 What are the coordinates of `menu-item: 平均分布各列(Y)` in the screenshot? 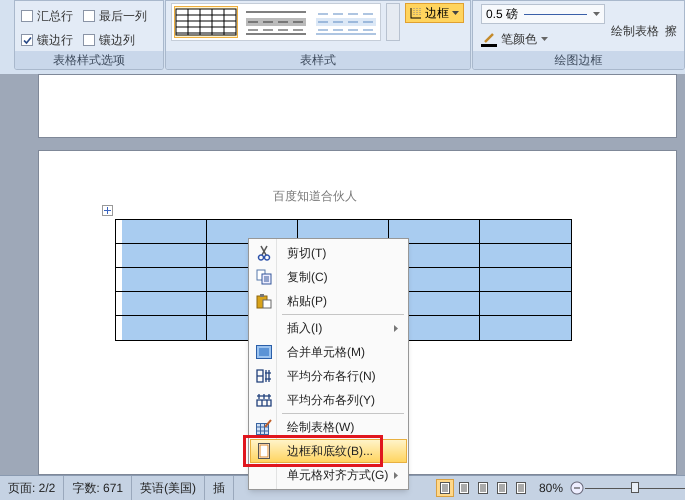 It's located at (328, 400).